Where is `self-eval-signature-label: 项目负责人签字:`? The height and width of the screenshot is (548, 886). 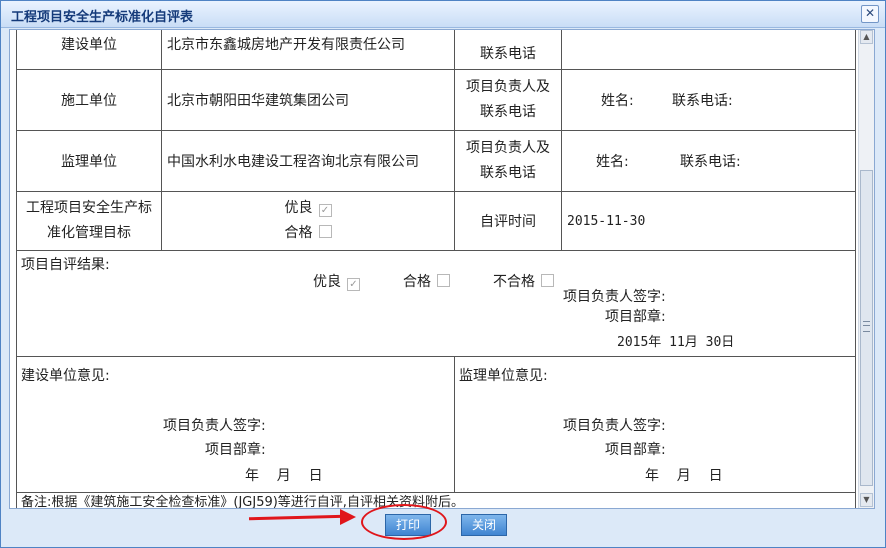
self-eval-signature-label: 项目负责人签字: is located at coordinates (614, 297).